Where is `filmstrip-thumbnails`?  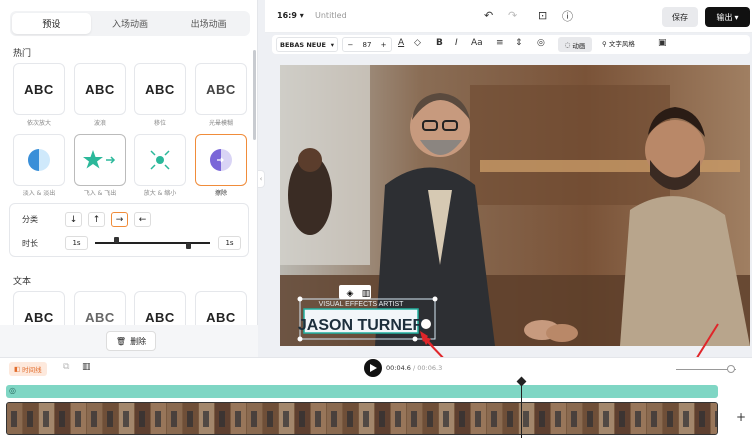 filmstrip-thumbnails is located at coordinates (362, 418).